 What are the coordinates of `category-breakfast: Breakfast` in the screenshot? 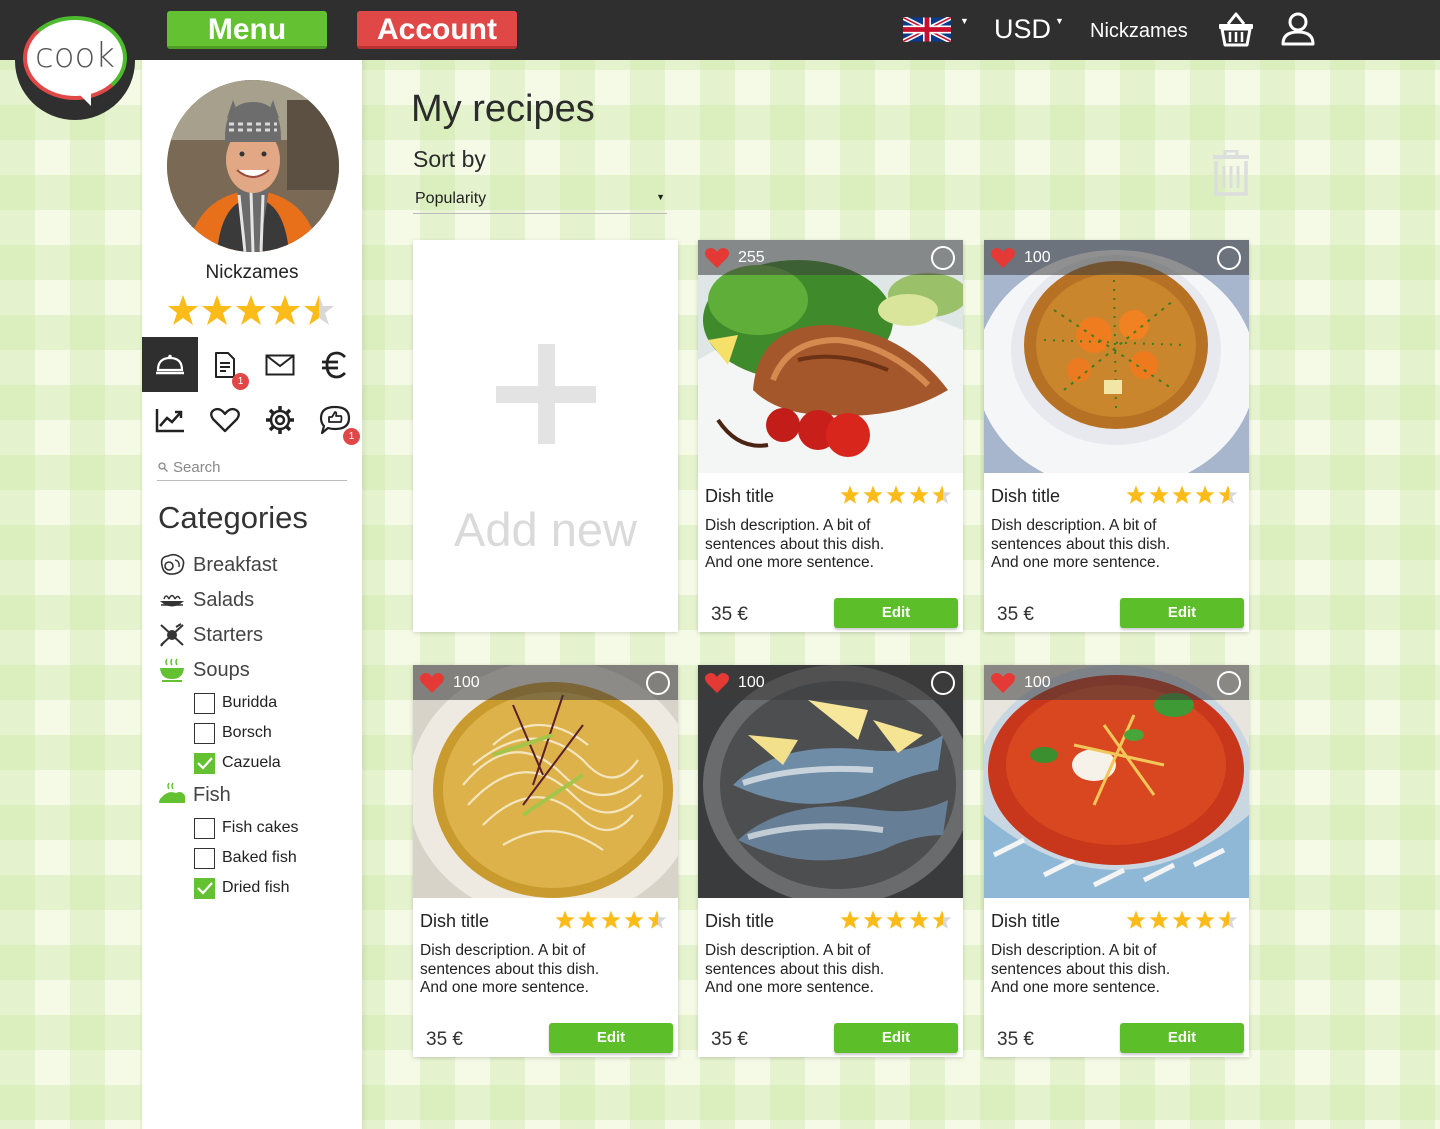 It's located at (217, 565).